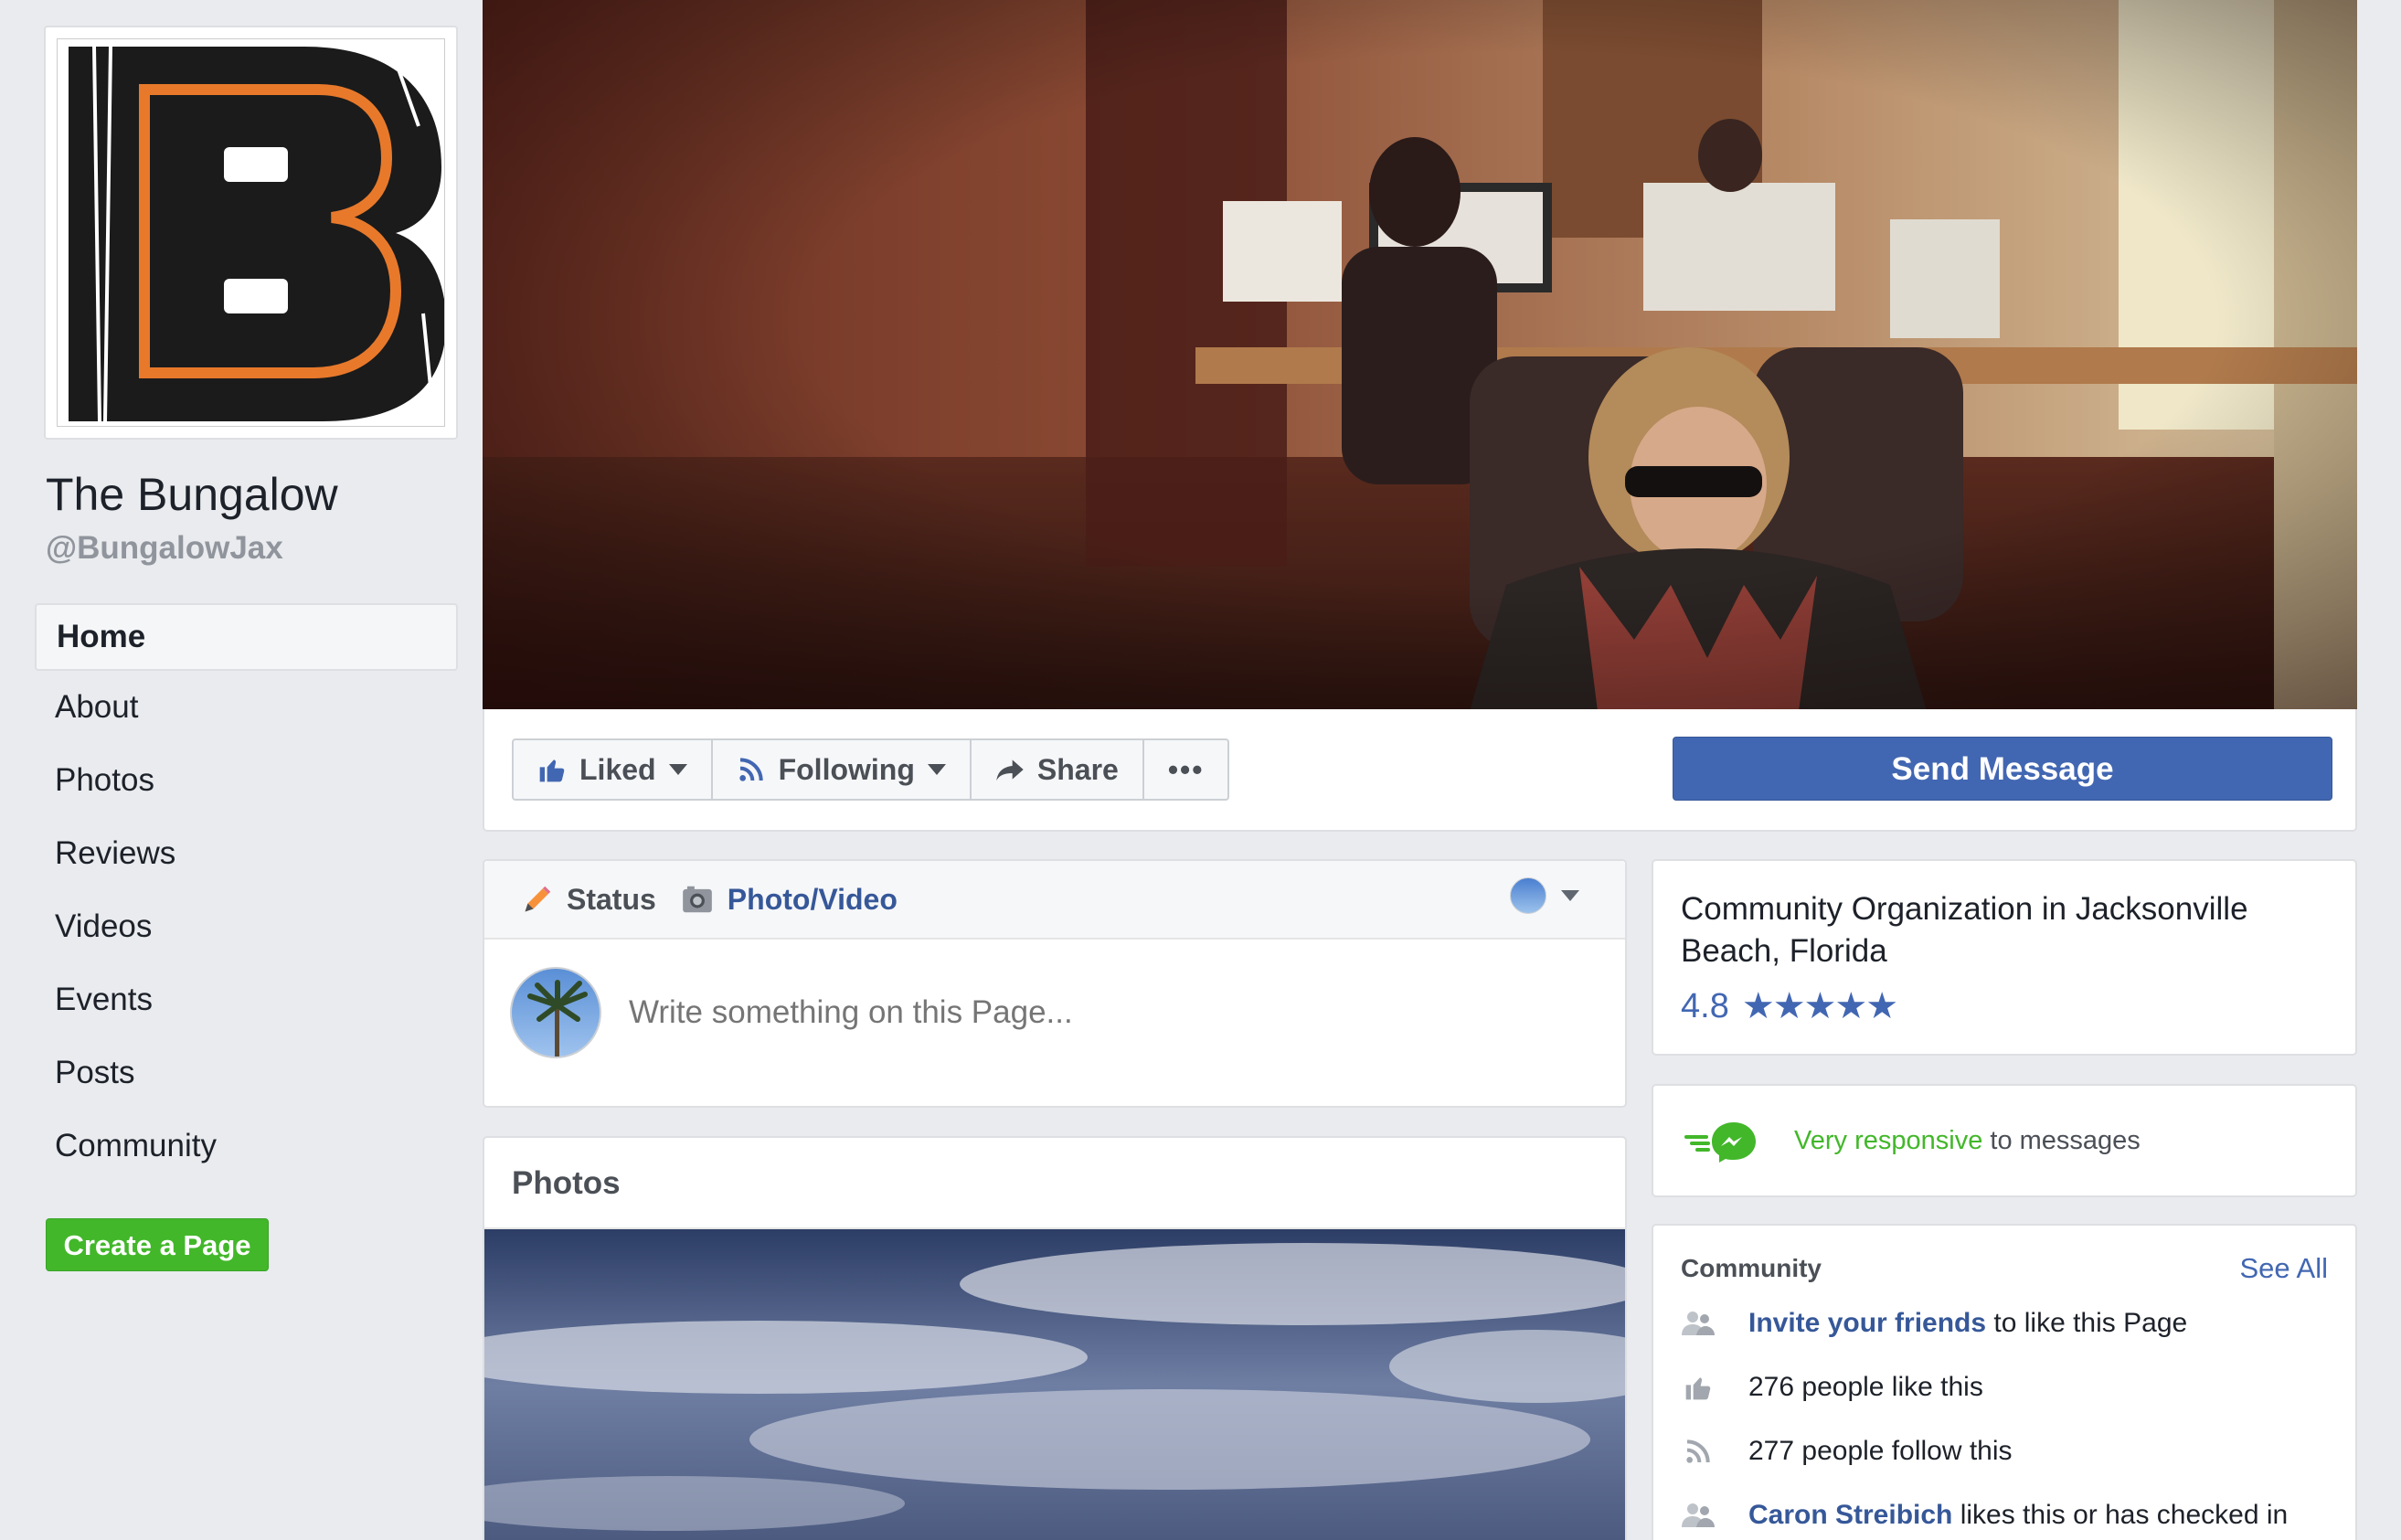  I want to click on create-page-button: Create a Page, so click(157, 1244).